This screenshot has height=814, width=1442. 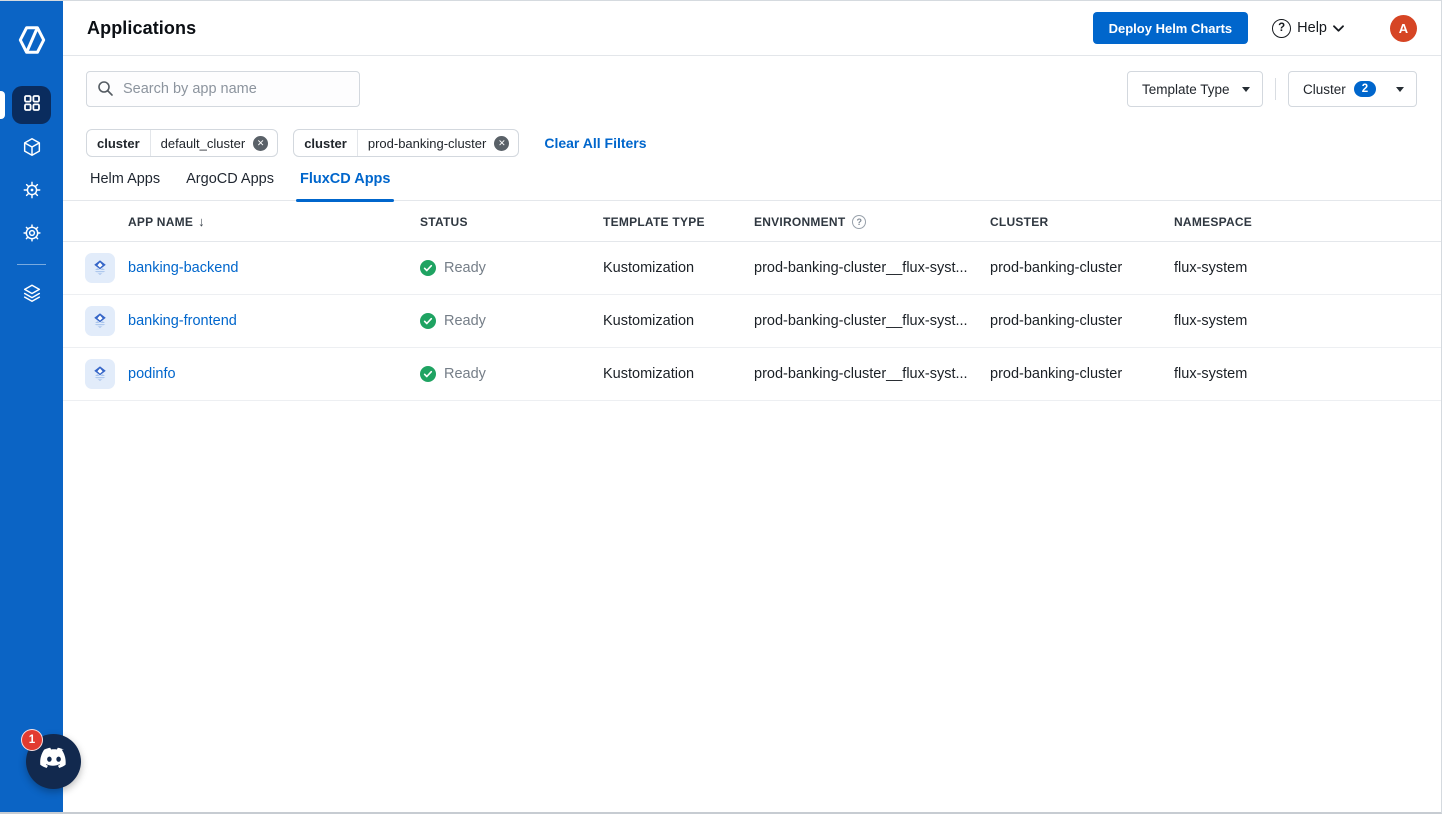 I want to click on filter-chip: cluster prod-banking-cluster ✕, so click(x=406, y=143).